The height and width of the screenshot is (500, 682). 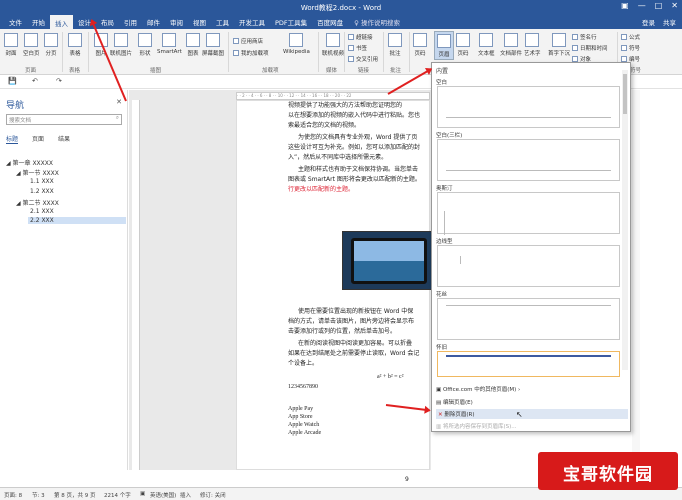 What do you see at coordinates (42, 181) in the screenshot?
I see `outline-item: 1.1 XXX` at bounding box center [42, 181].